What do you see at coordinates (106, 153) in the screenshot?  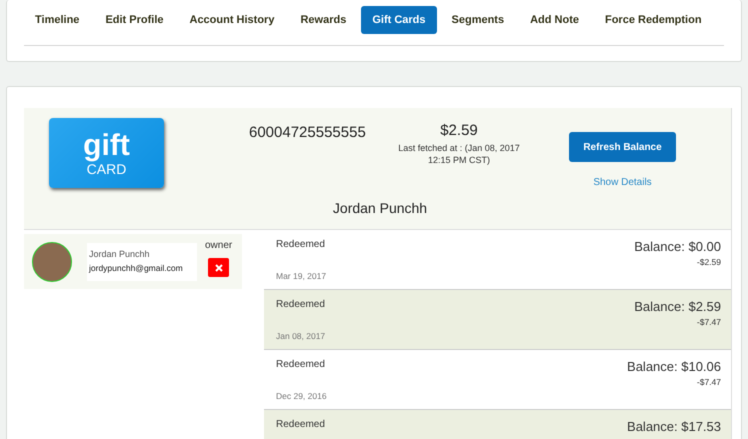 I see `gift-card-logo: gift CARD` at bounding box center [106, 153].